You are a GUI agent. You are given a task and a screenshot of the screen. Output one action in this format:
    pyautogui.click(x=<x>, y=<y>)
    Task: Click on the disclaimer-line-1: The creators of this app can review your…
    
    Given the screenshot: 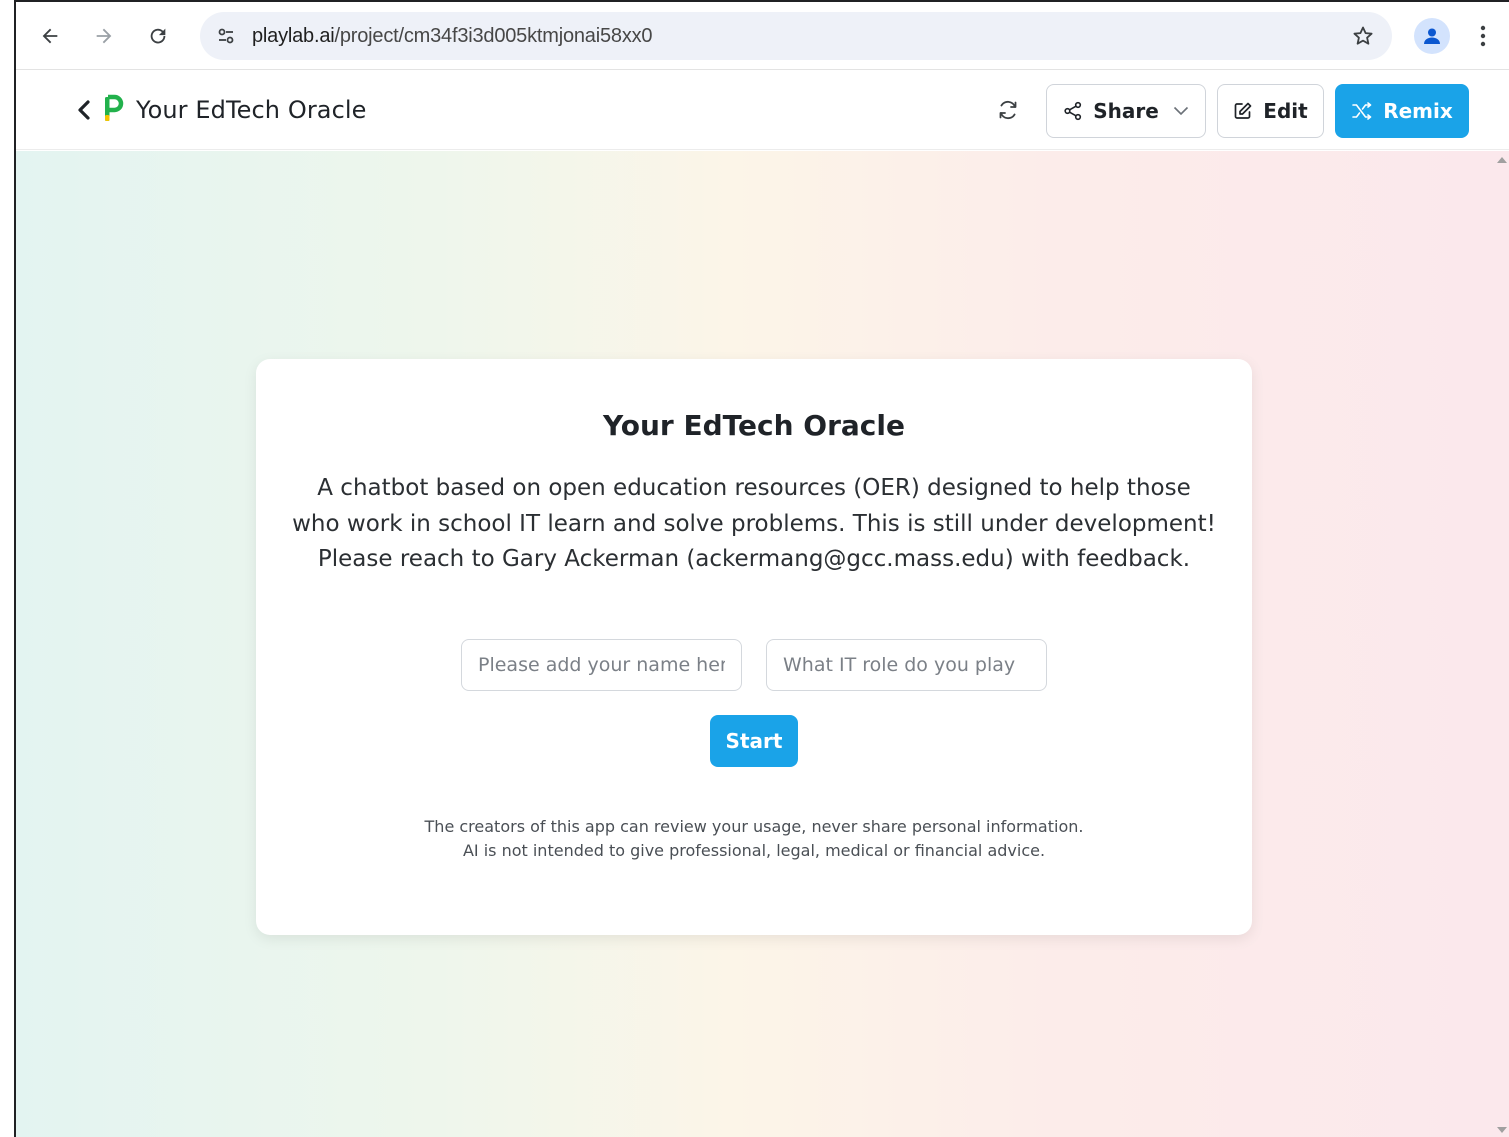 What is the action you would take?
    pyautogui.click(x=754, y=826)
    